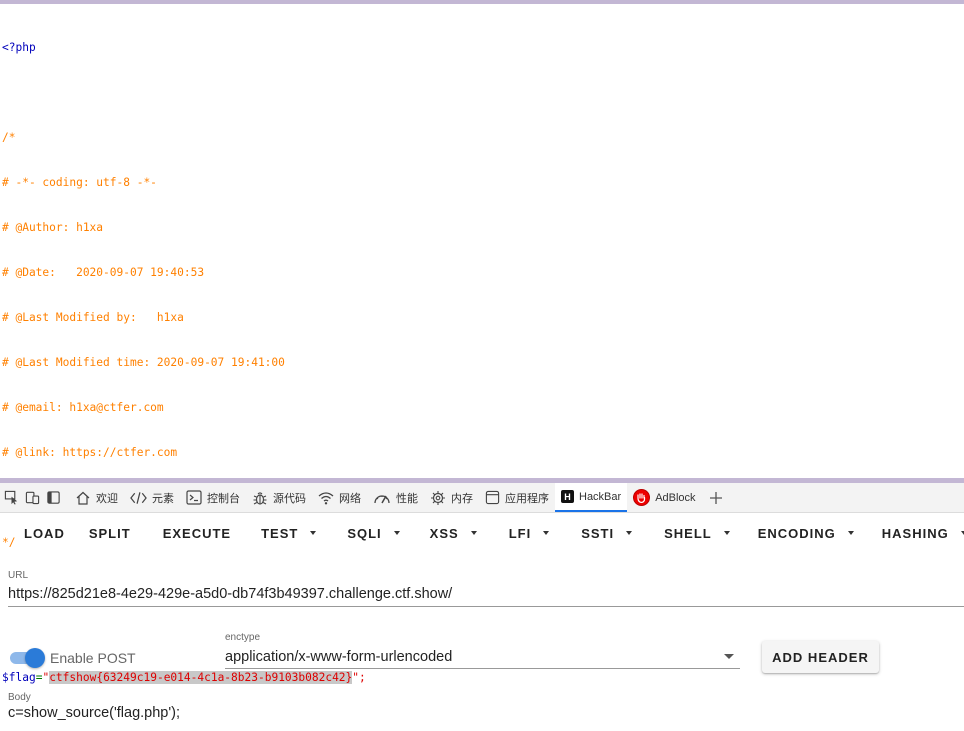 Image resolution: width=964 pixels, height=731 pixels. Describe the element at coordinates (260, 498) in the screenshot. I see `bug-icon` at that location.